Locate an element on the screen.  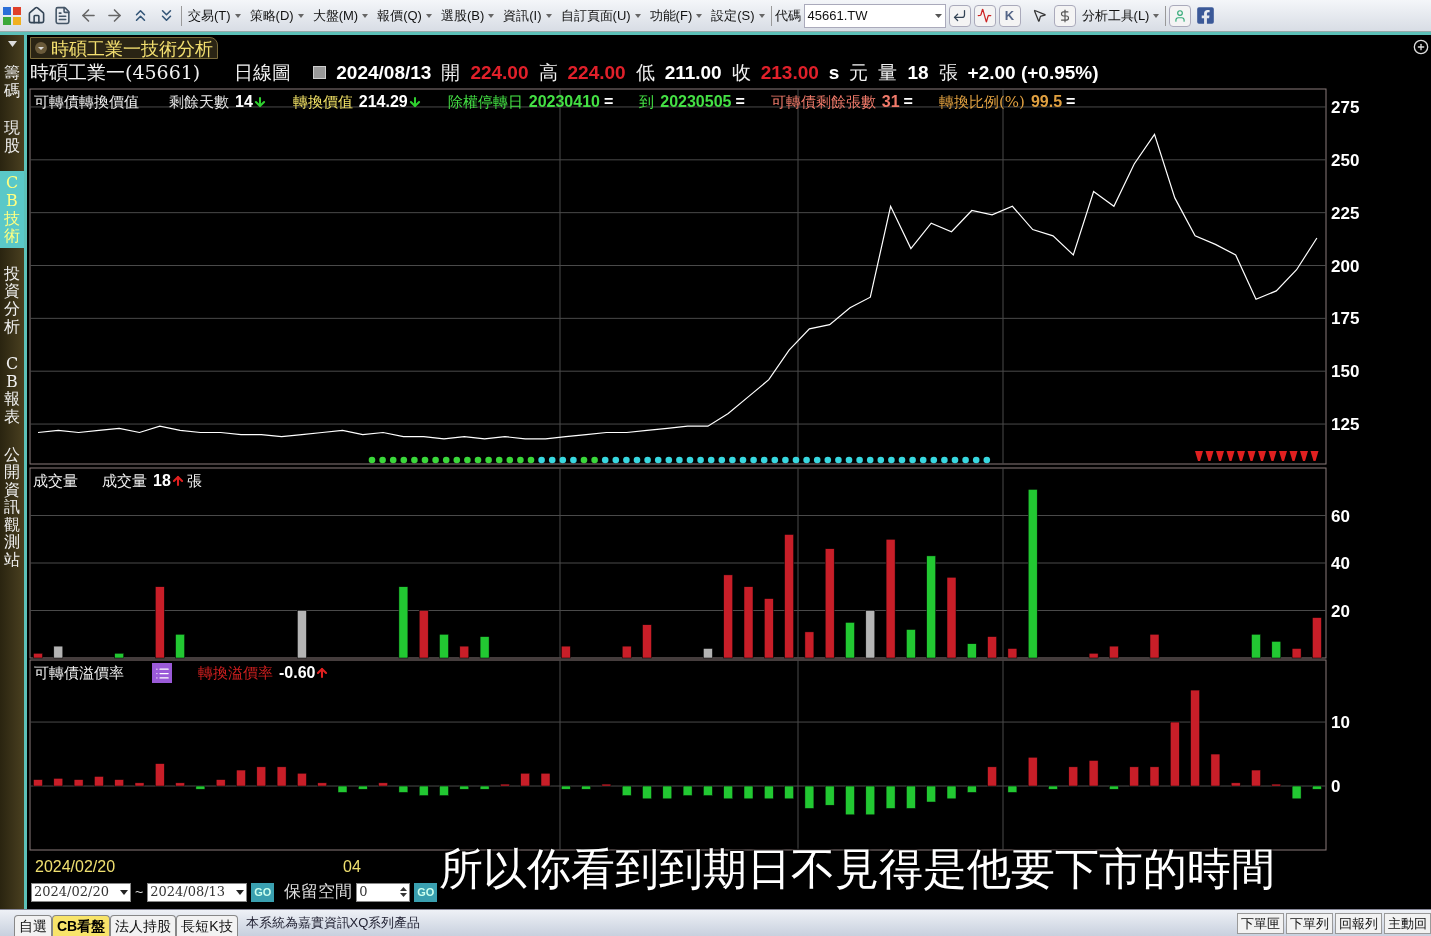
reserve-field: 0 is located at coordinates (383, 892).